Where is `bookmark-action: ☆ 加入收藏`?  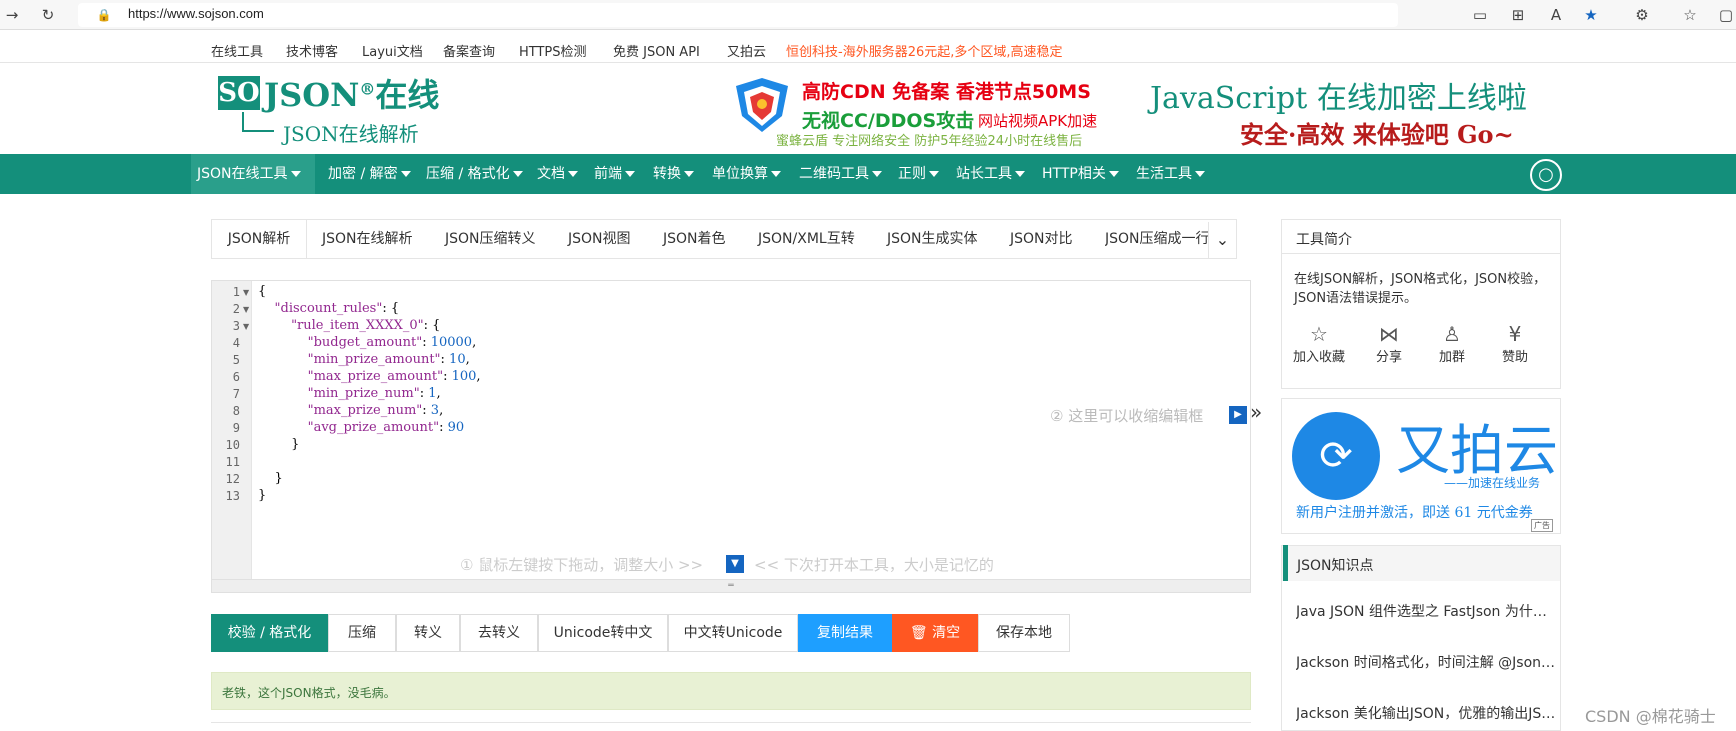 bookmark-action: ☆ 加入收藏 is located at coordinates (1319, 343).